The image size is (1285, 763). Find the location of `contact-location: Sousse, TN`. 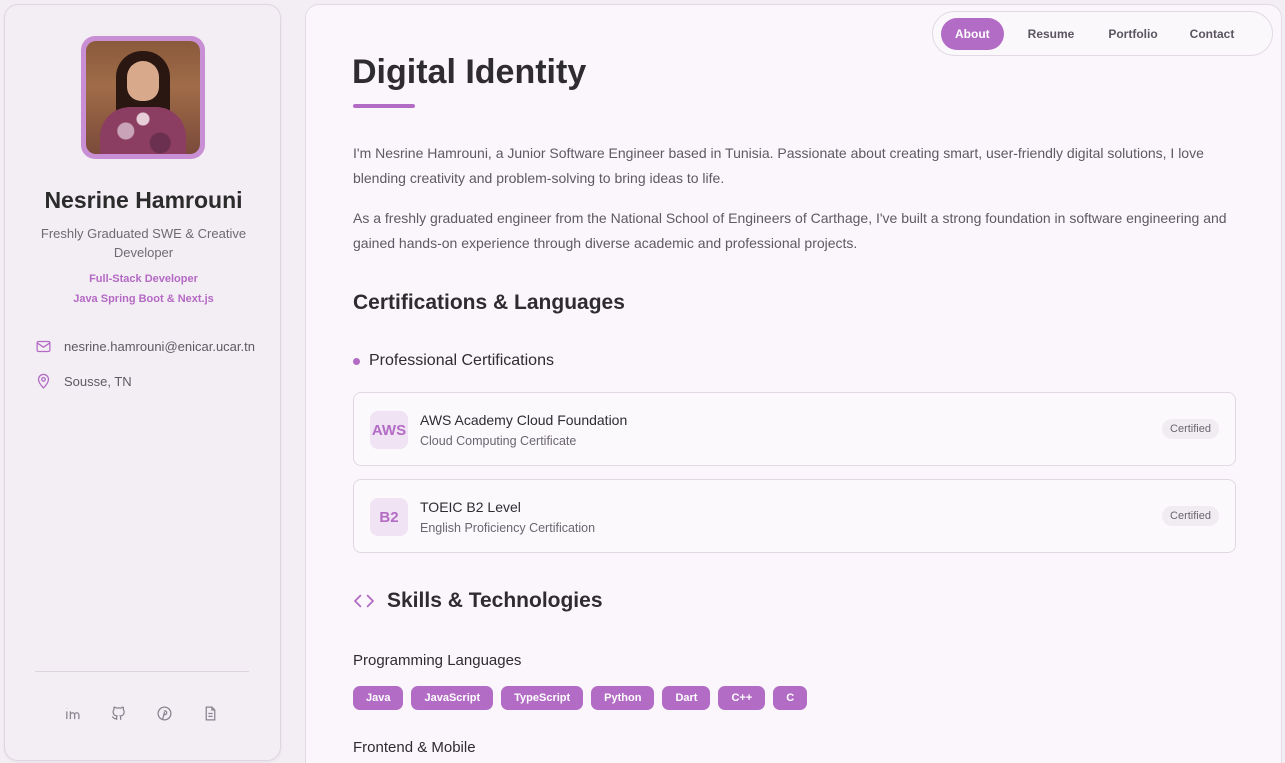

contact-location: Sousse, TN is located at coordinates (83, 381).